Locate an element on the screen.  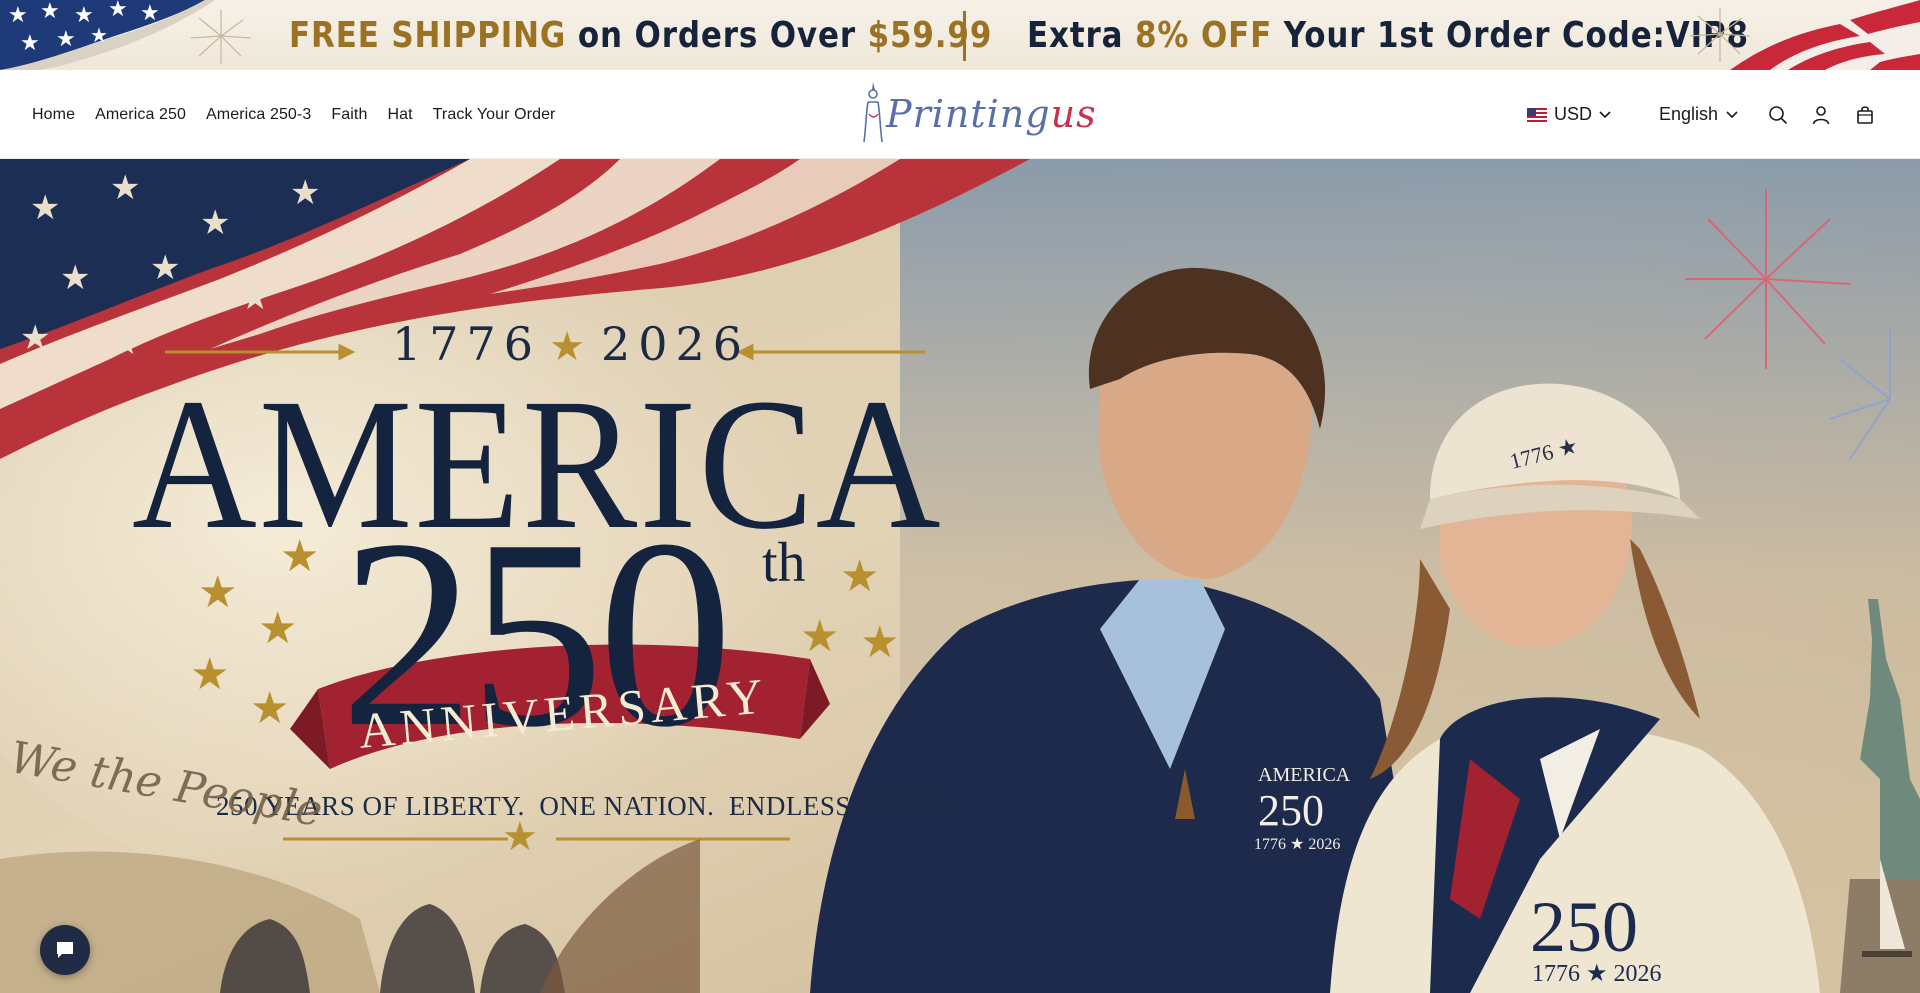
search-button is located at coordinates (1778, 115).